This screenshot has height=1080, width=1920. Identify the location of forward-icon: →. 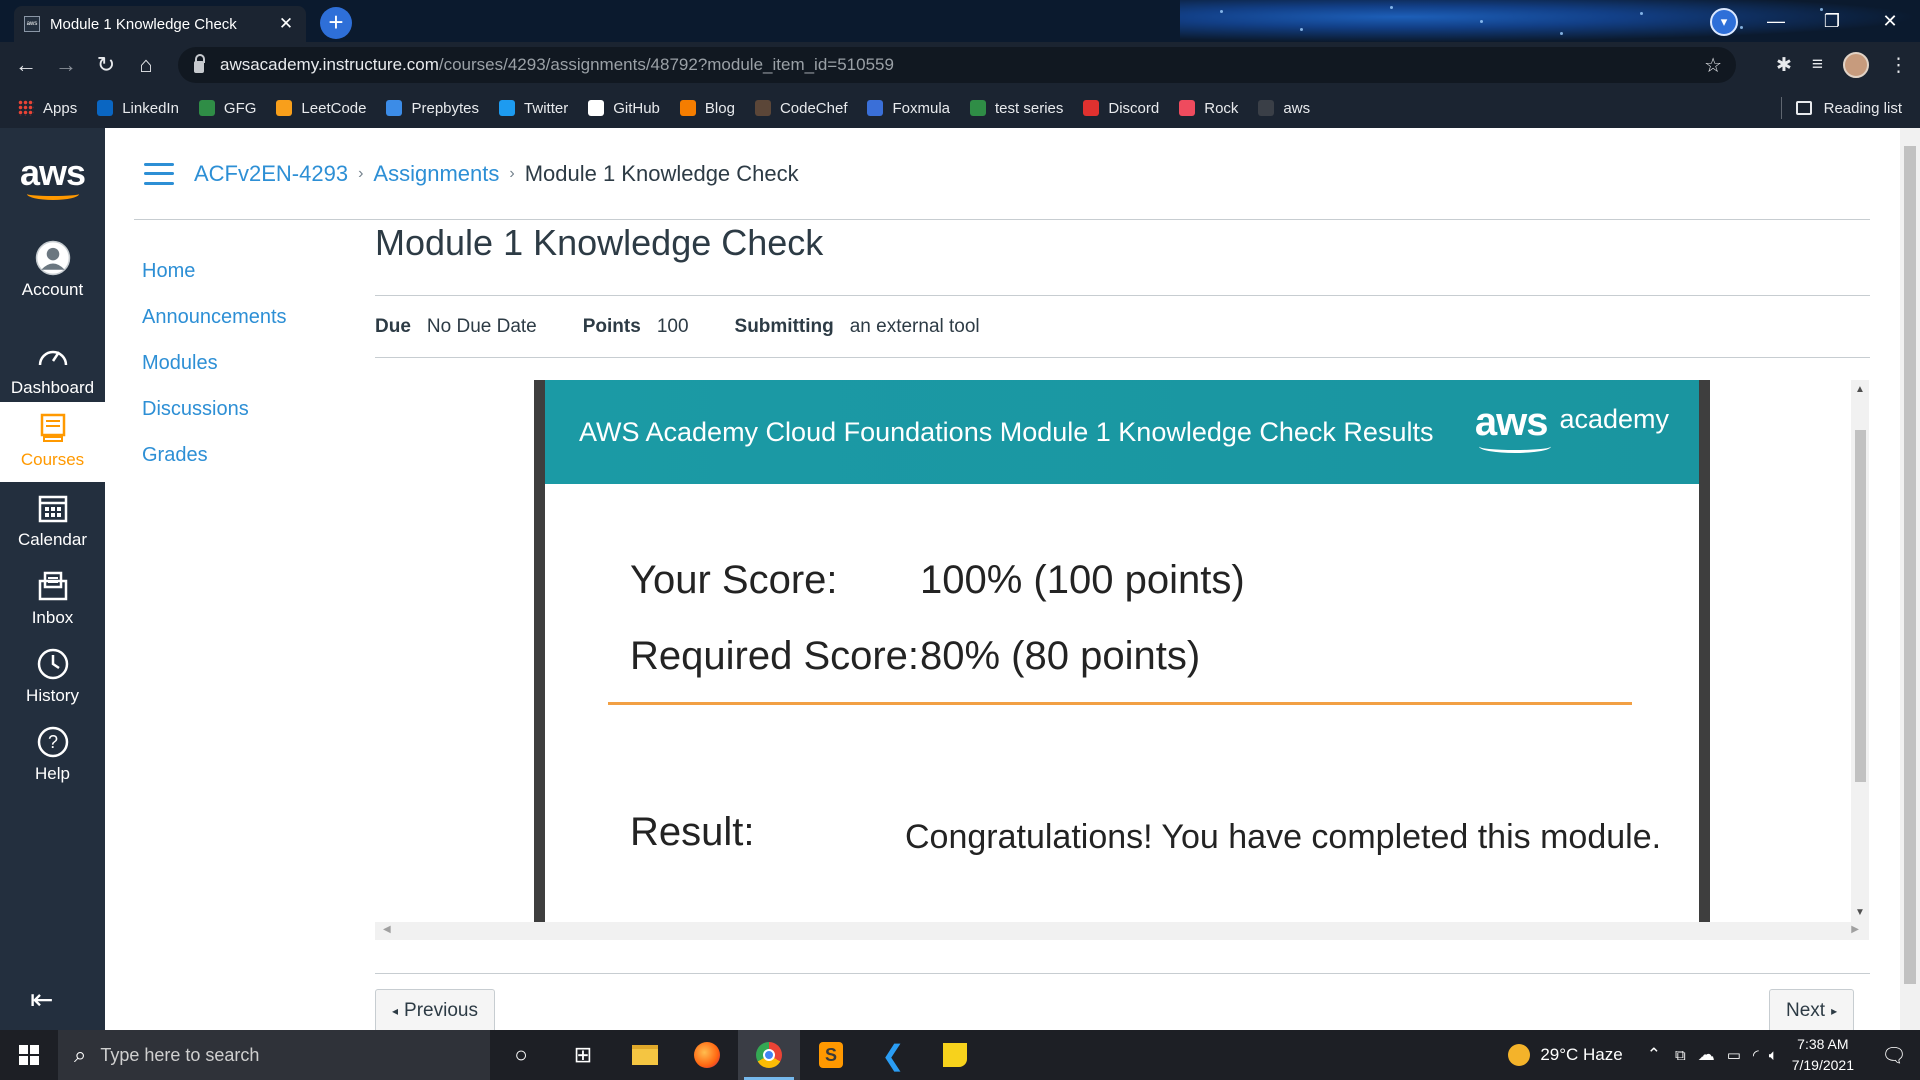
(66, 65).